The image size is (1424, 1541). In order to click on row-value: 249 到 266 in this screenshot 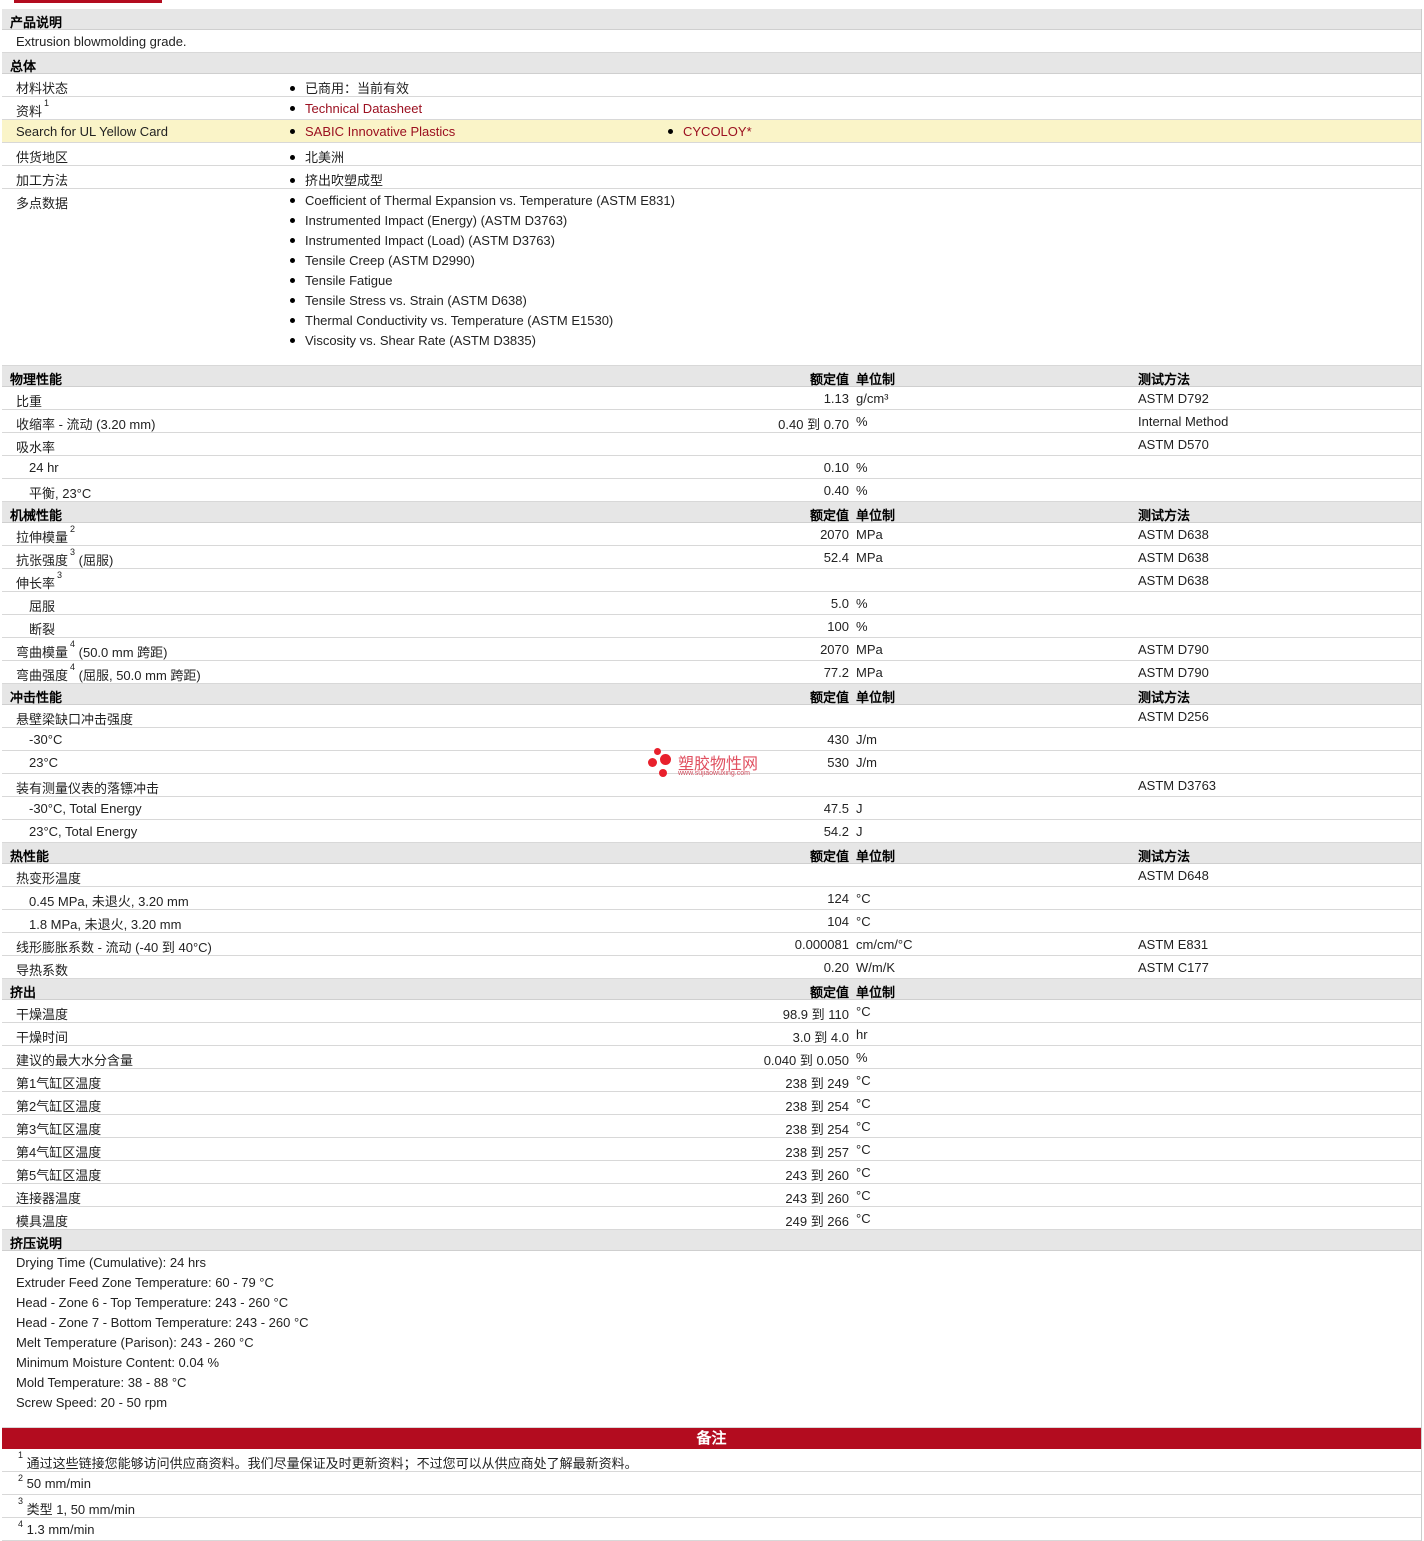, I will do `click(817, 1221)`.